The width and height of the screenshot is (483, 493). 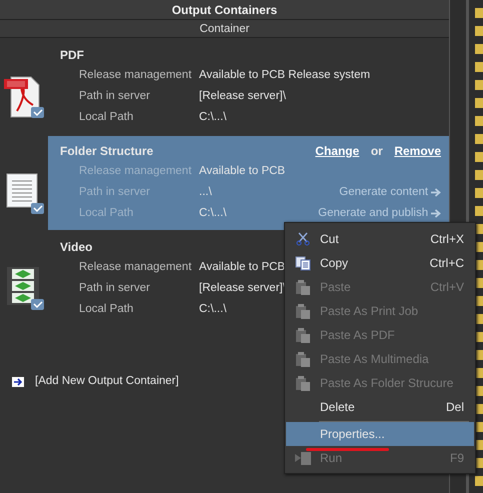 What do you see at coordinates (303, 239) in the screenshot?
I see `scissors-icon` at bounding box center [303, 239].